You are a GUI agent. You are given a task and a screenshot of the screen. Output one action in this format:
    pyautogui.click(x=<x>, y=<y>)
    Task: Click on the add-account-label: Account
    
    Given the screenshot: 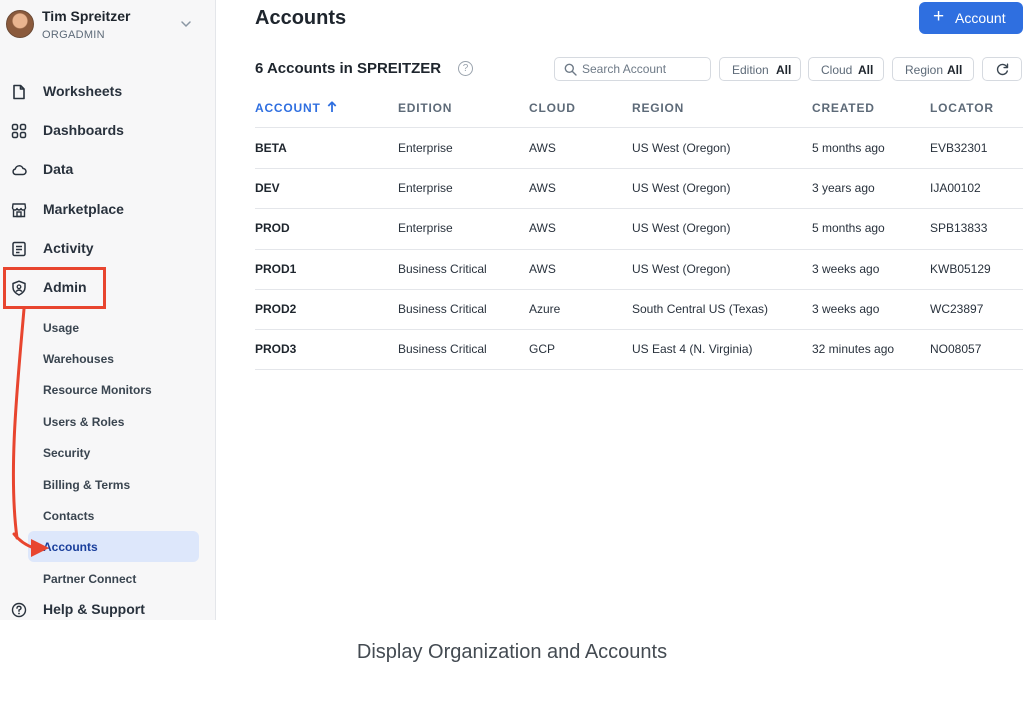 What is the action you would take?
    pyautogui.click(x=980, y=18)
    